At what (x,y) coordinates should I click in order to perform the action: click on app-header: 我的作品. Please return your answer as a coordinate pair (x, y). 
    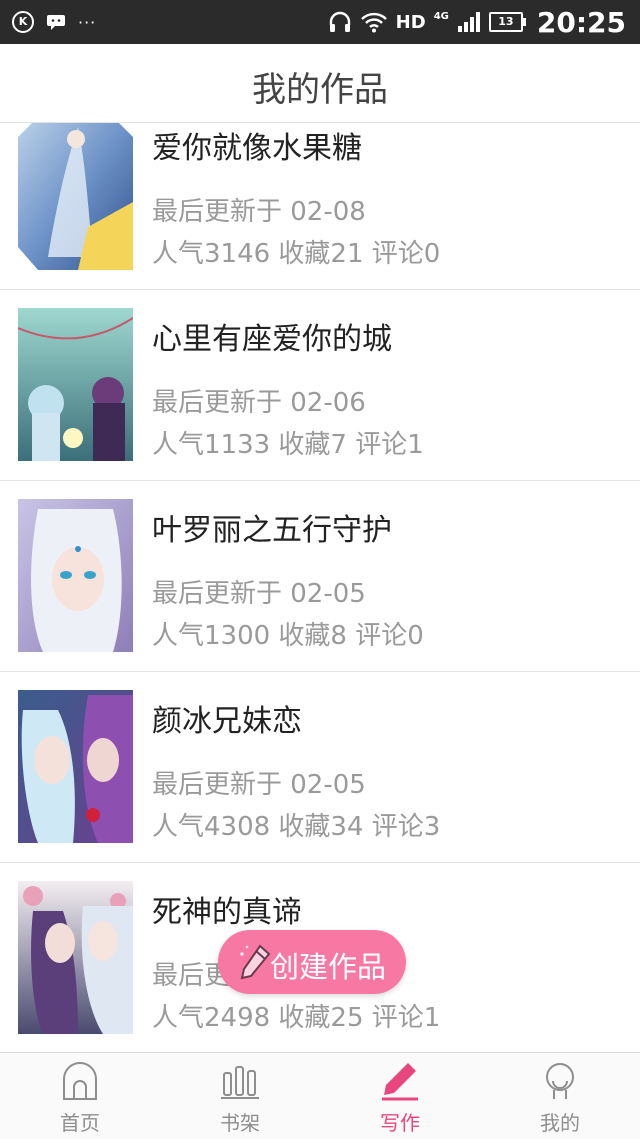
    Looking at the image, I should click on (320, 83).